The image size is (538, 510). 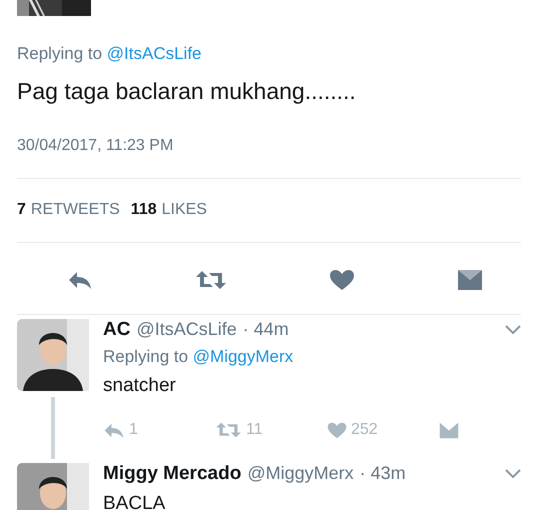 What do you see at coordinates (364, 430) in the screenshot?
I see `like-count: 252` at bounding box center [364, 430].